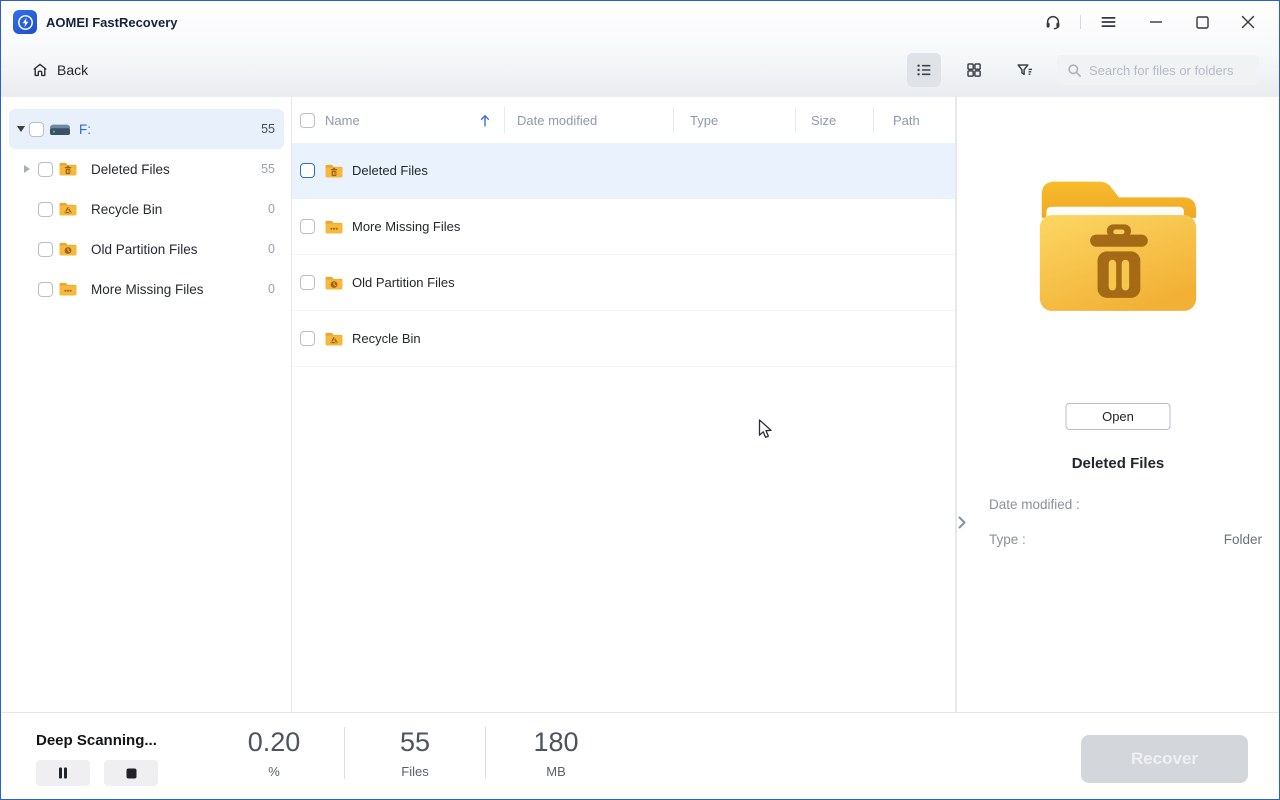 This screenshot has width=1280, height=800. What do you see at coordinates (45, 209) in the screenshot?
I see `recycle-bin-checkbox` at bounding box center [45, 209].